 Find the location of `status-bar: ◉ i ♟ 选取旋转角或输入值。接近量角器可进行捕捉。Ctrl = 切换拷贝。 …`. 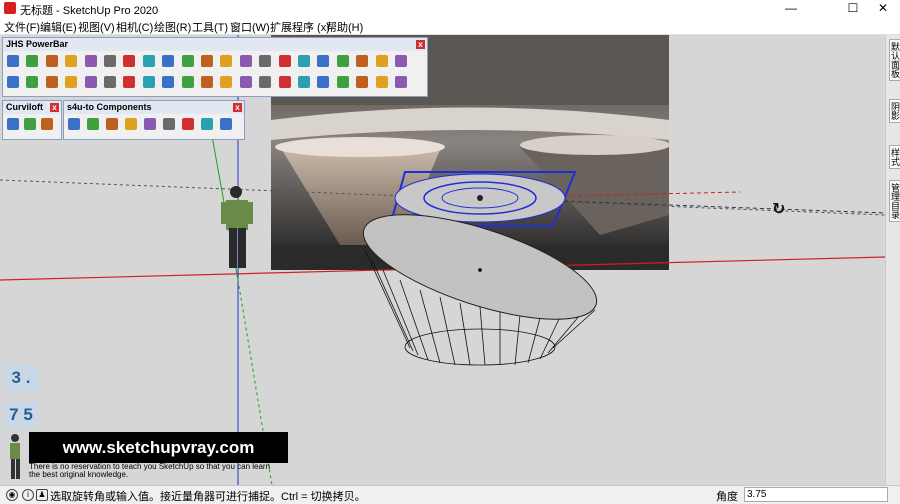

status-bar: ◉ i ♟ 选取旋转角或输入值。接近量角器可进行捕捉。Ctrl = 切换拷贝。 … is located at coordinates (450, 494).